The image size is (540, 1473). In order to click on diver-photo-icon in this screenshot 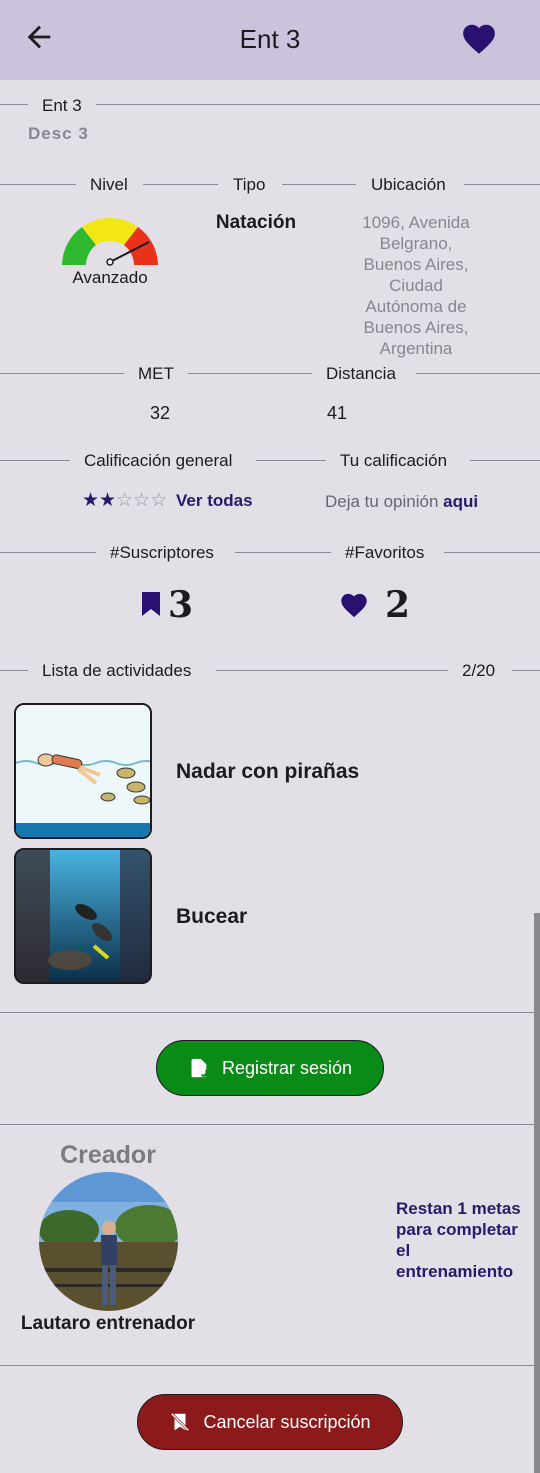, I will do `click(83, 916)`.